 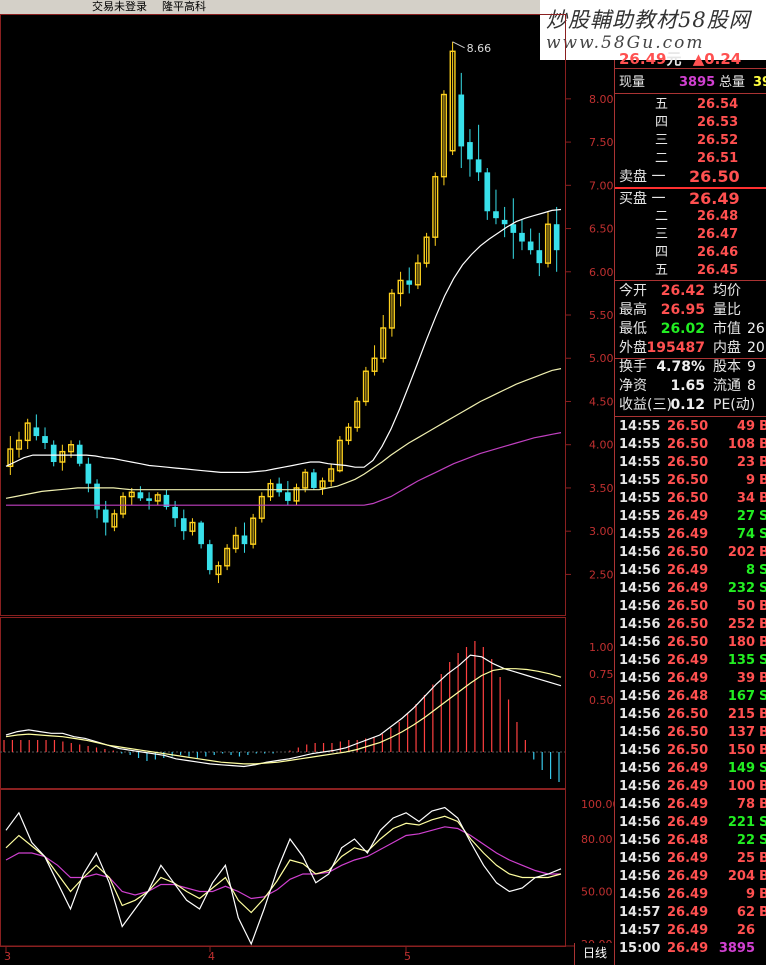 What do you see at coordinates (690, 481) in the screenshot?
I see `tick-row: 14:55 26.50 9 B` at bounding box center [690, 481].